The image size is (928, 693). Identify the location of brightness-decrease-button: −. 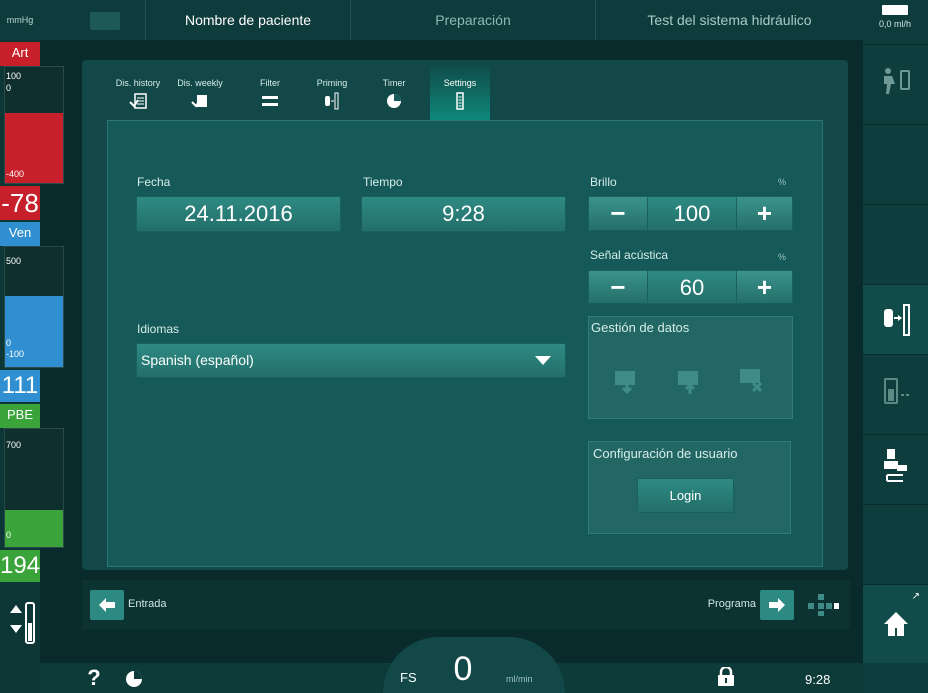
(618, 213).